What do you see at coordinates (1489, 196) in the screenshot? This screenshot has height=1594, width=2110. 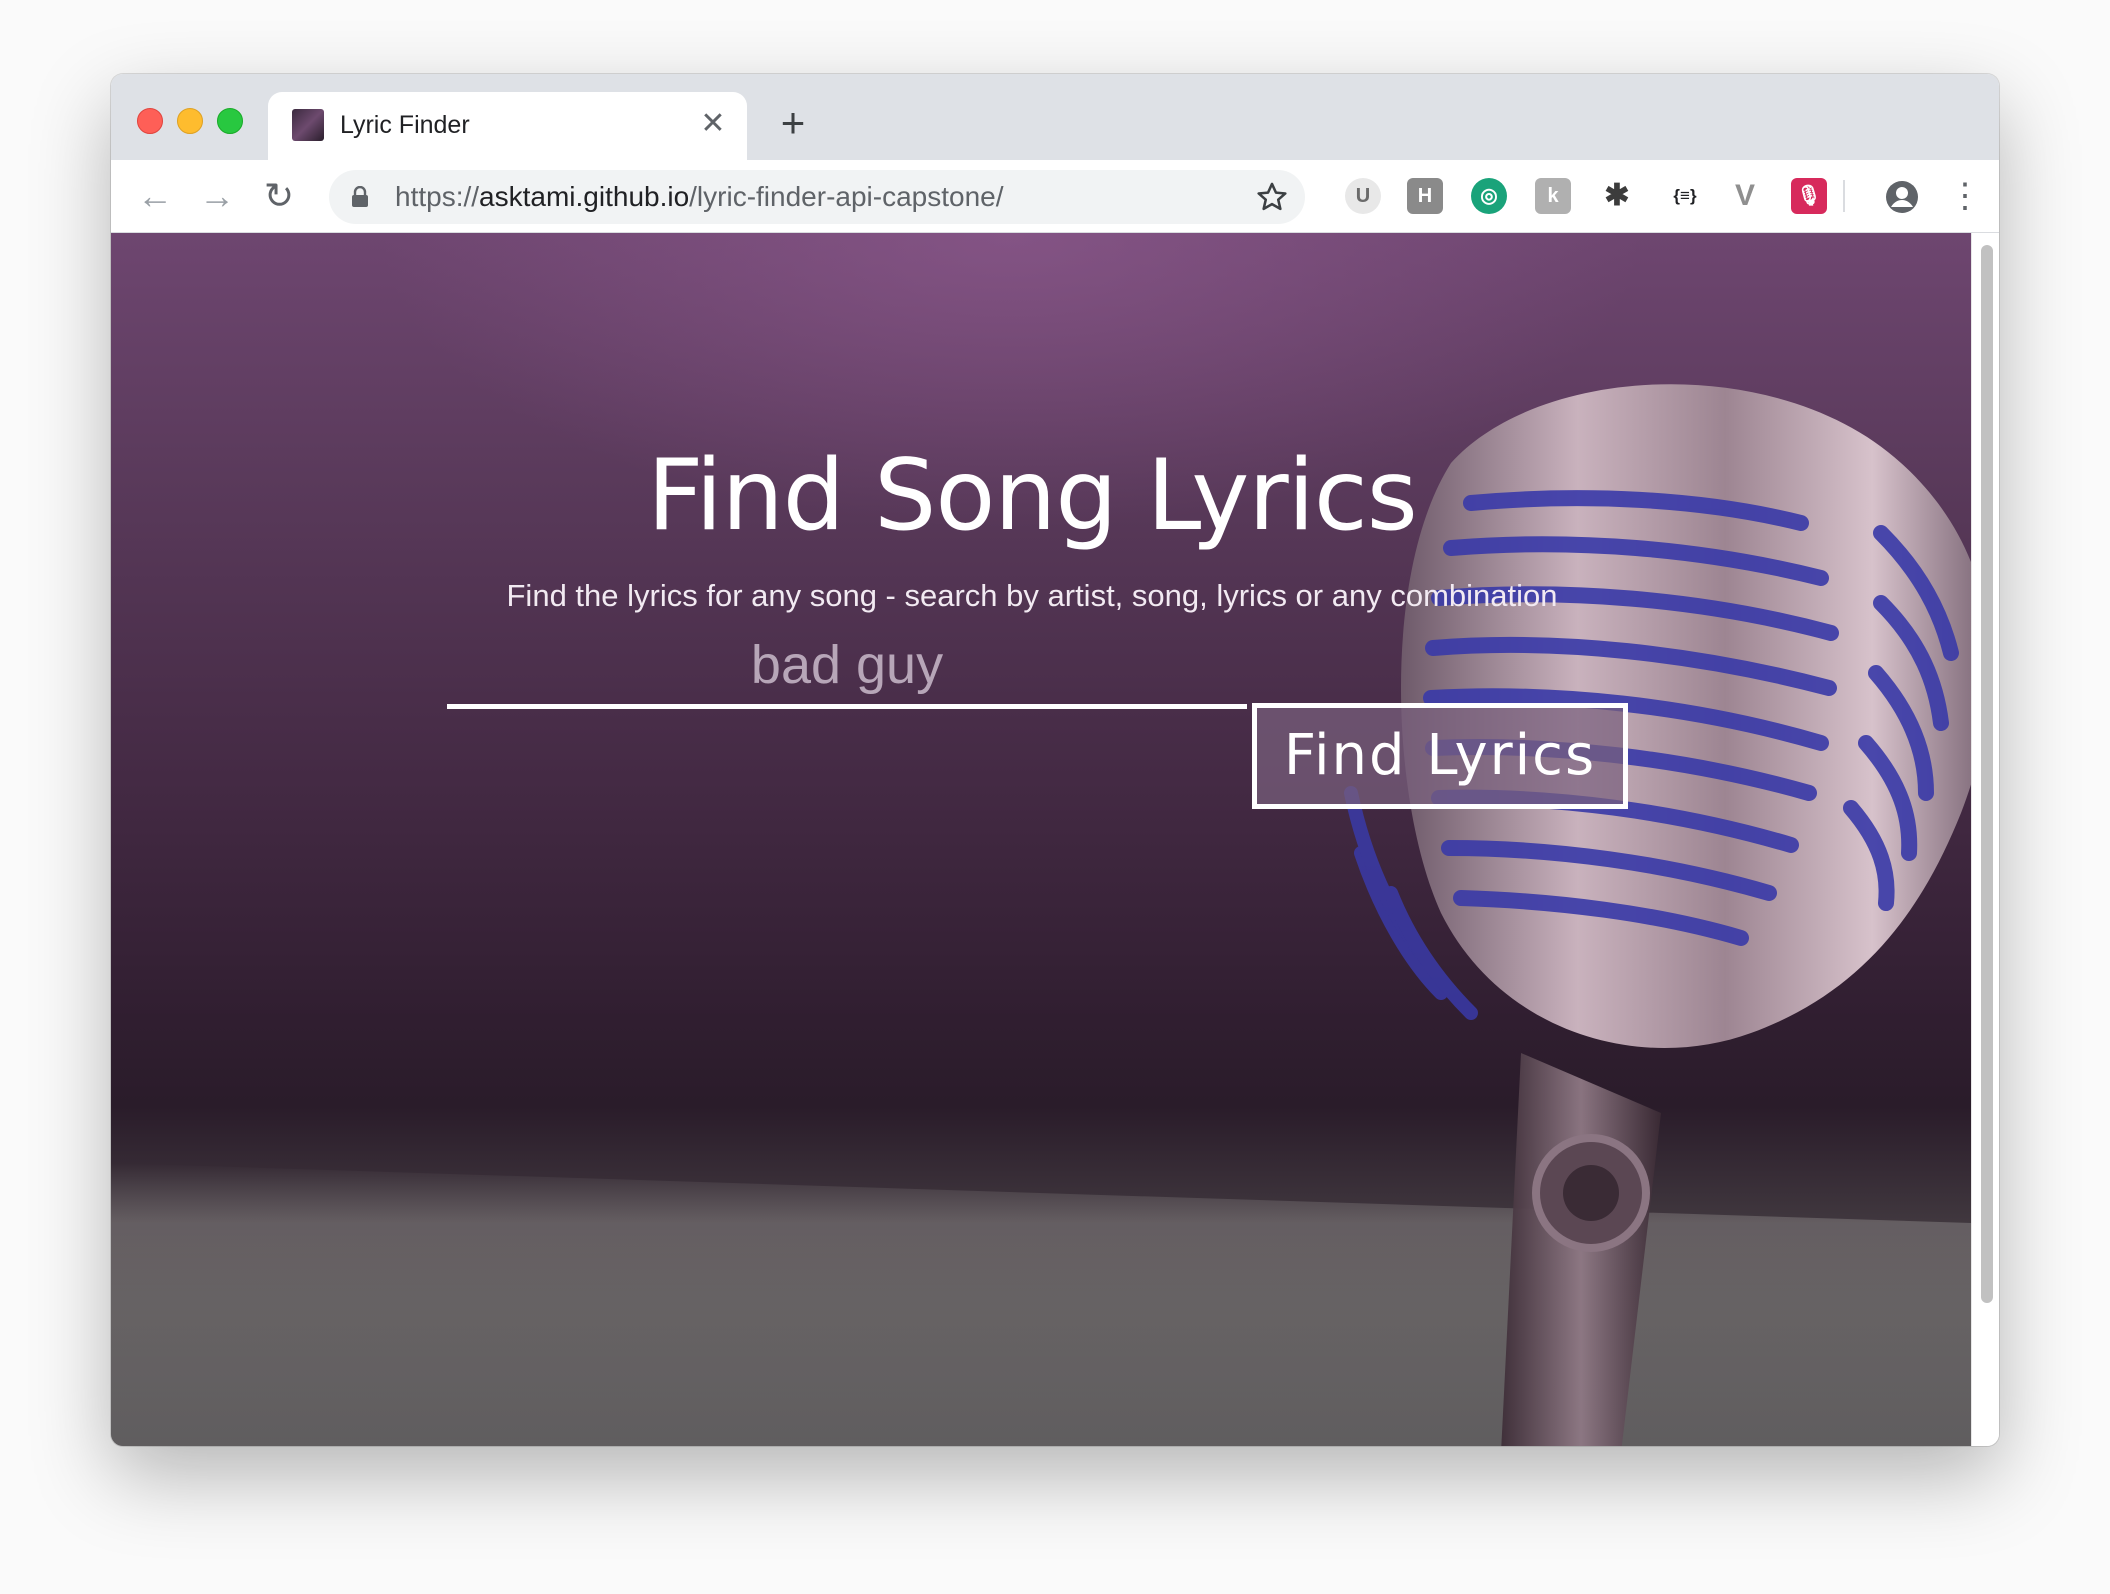 I see `green-extension-icon: ◎` at bounding box center [1489, 196].